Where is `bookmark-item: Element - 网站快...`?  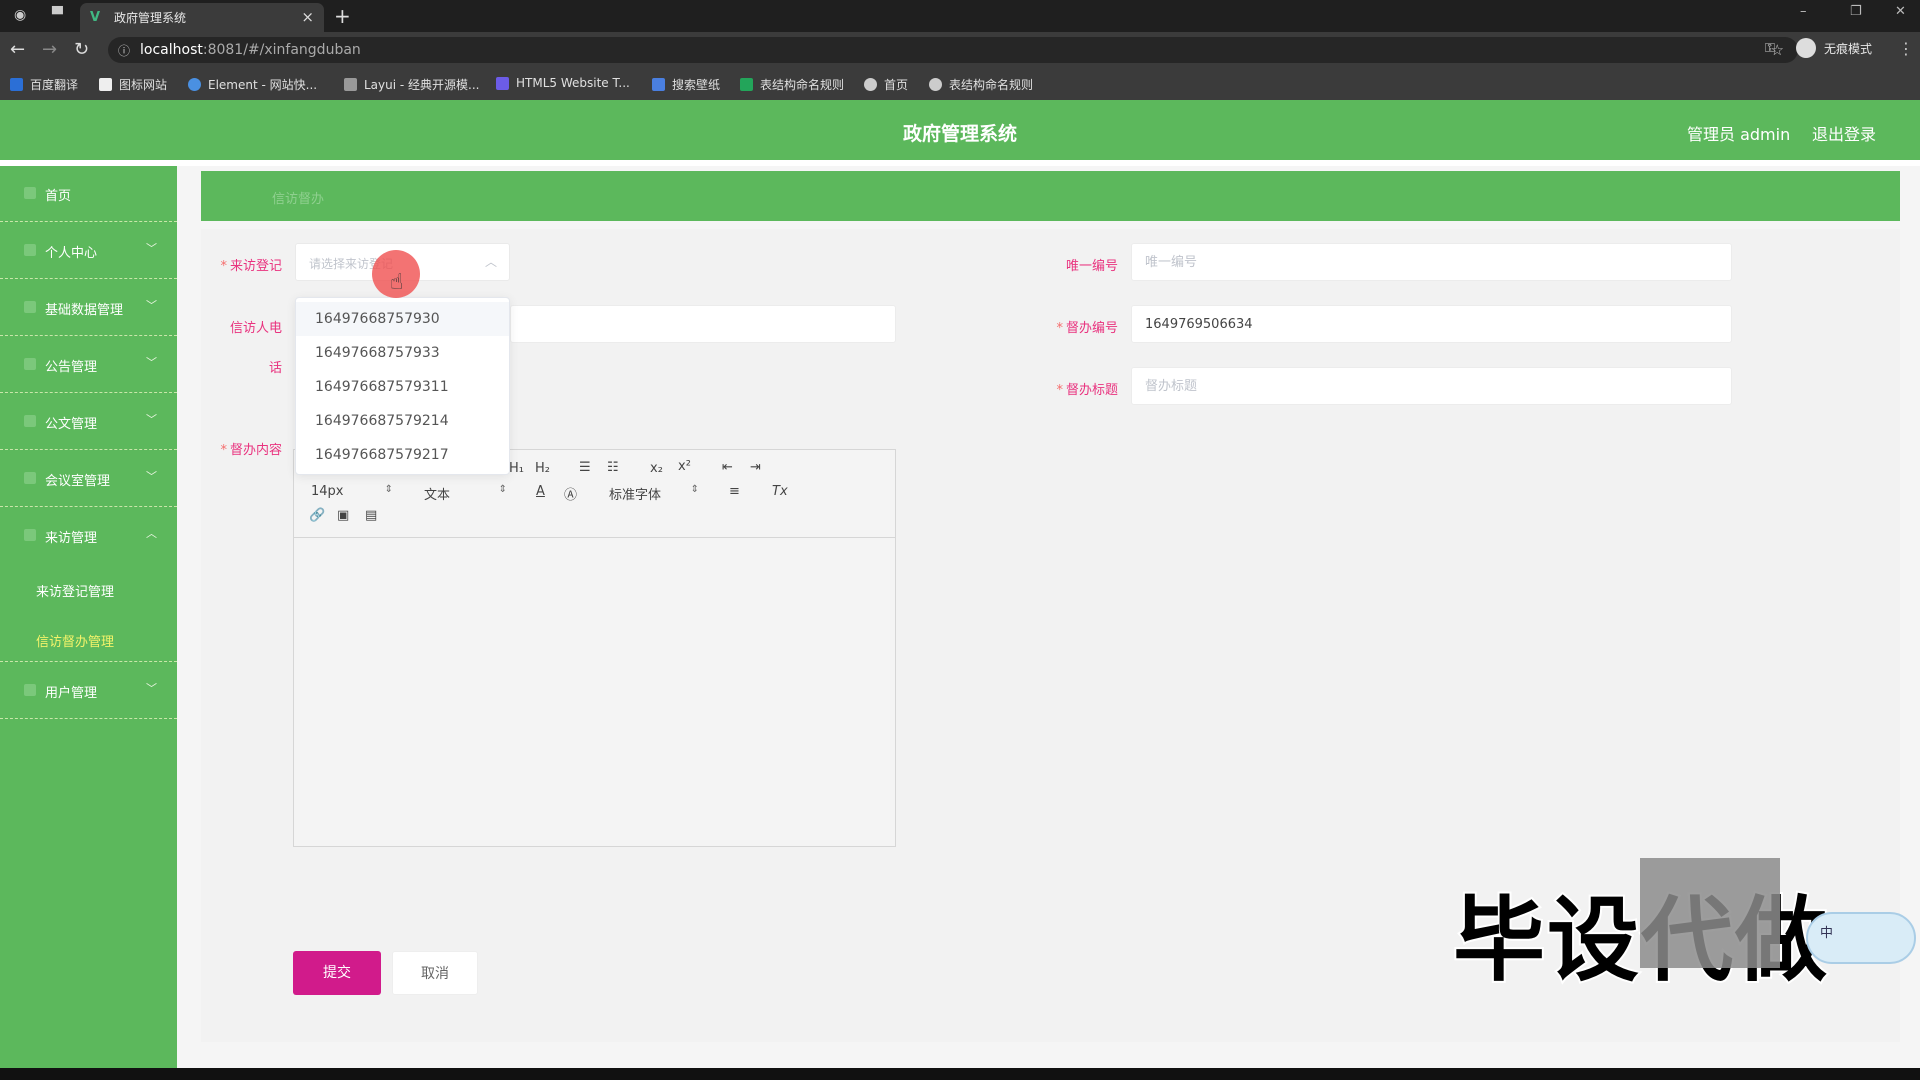
bookmark-item: Element - 网站快... is located at coordinates (252, 84).